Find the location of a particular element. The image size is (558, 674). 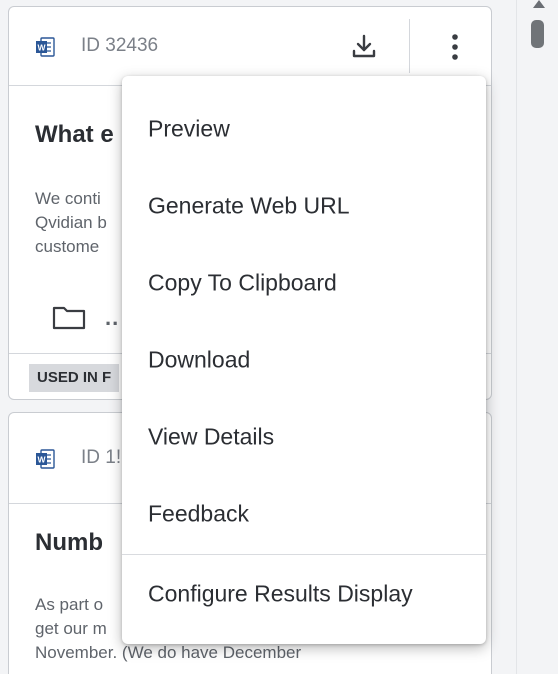

snippet-line: November. (We do have December is located at coordinates (168, 652).